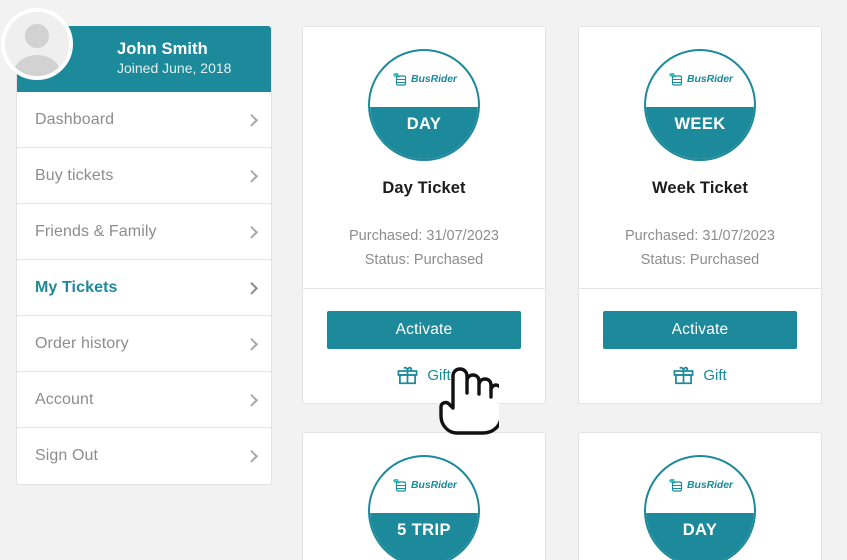 This screenshot has height=560, width=847. Describe the element at coordinates (700, 124) in the screenshot. I see `ticket-badge-type: WEEK` at that location.